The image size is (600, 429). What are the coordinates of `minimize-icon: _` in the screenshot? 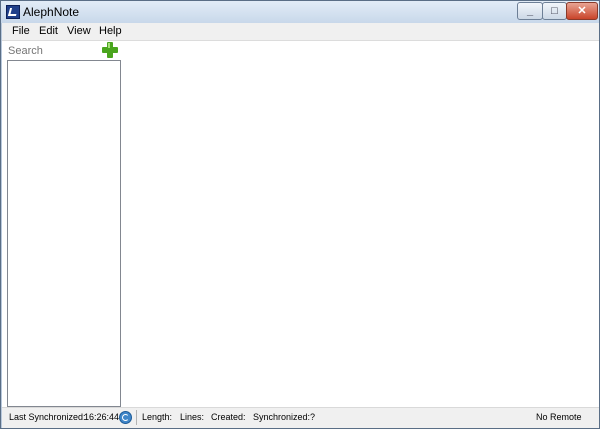 It's located at (530, 11).